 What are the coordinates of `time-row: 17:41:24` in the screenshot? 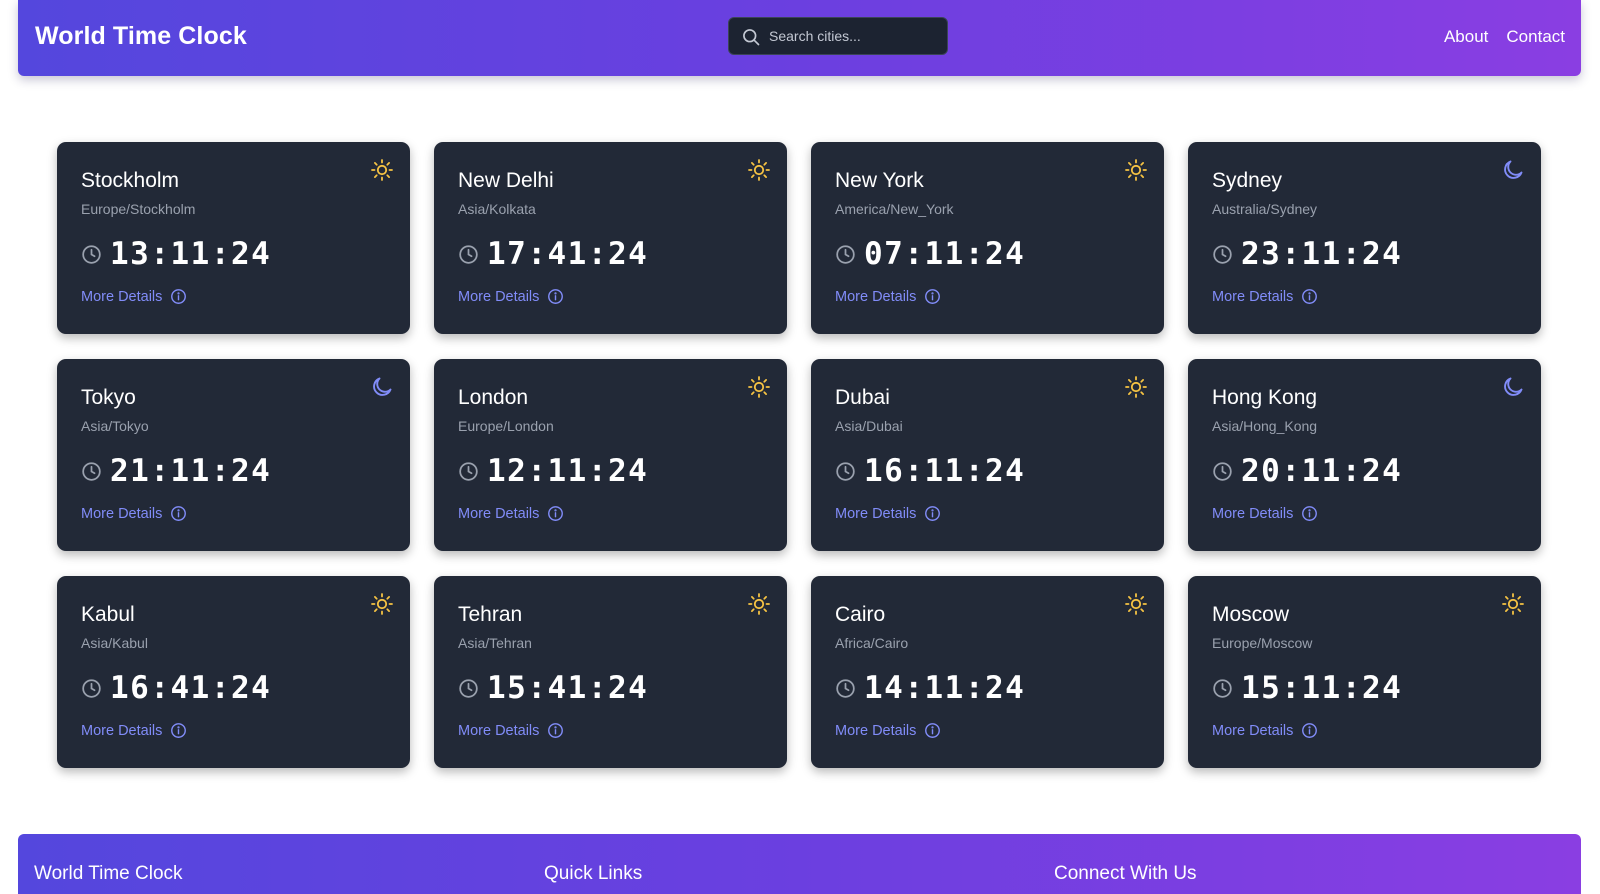 It's located at (553, 254).